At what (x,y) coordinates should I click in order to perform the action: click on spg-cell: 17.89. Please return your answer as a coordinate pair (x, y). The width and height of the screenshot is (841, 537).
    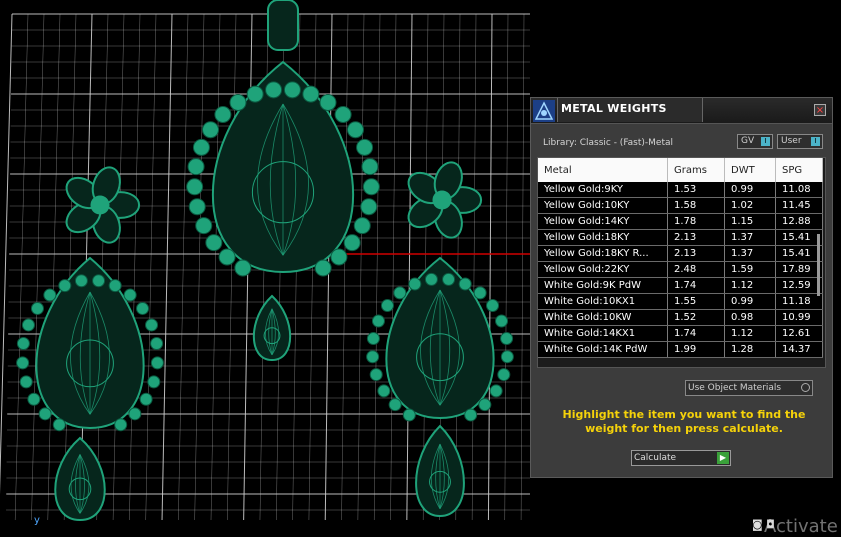
    Looking at the image, I should click on (799, 269).